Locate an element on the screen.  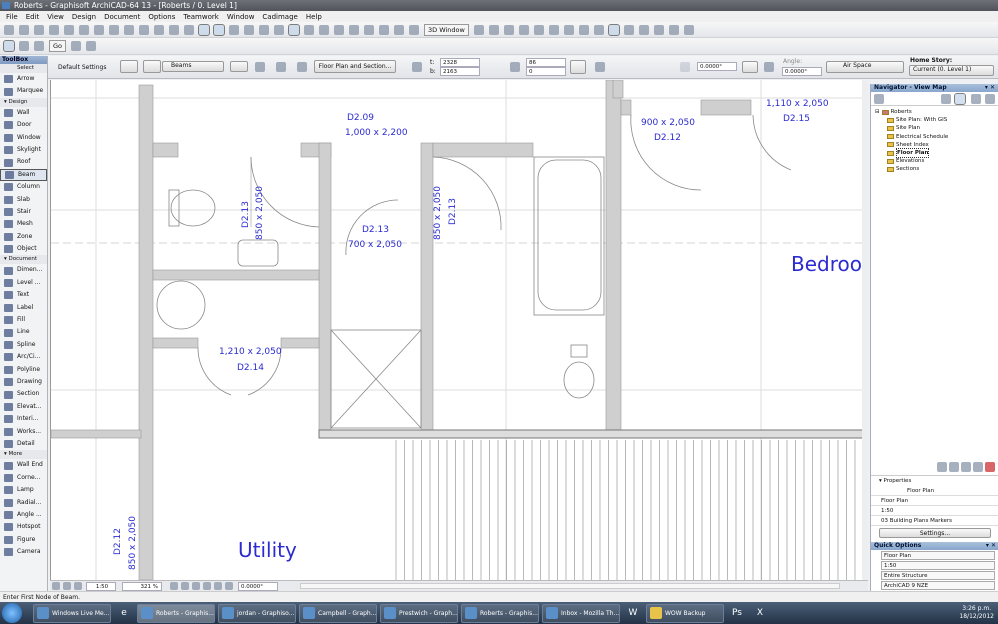
orbit-icon is located at coordinates (76, 46).